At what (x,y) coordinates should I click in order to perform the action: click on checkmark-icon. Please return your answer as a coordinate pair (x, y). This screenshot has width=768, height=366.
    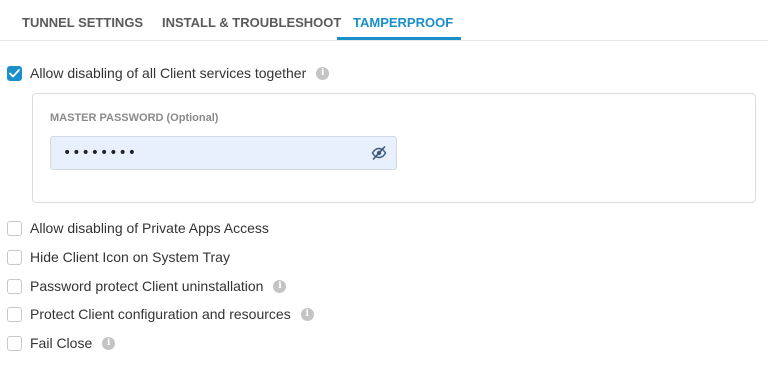
    Looking at the image, I should click on (14, 72).